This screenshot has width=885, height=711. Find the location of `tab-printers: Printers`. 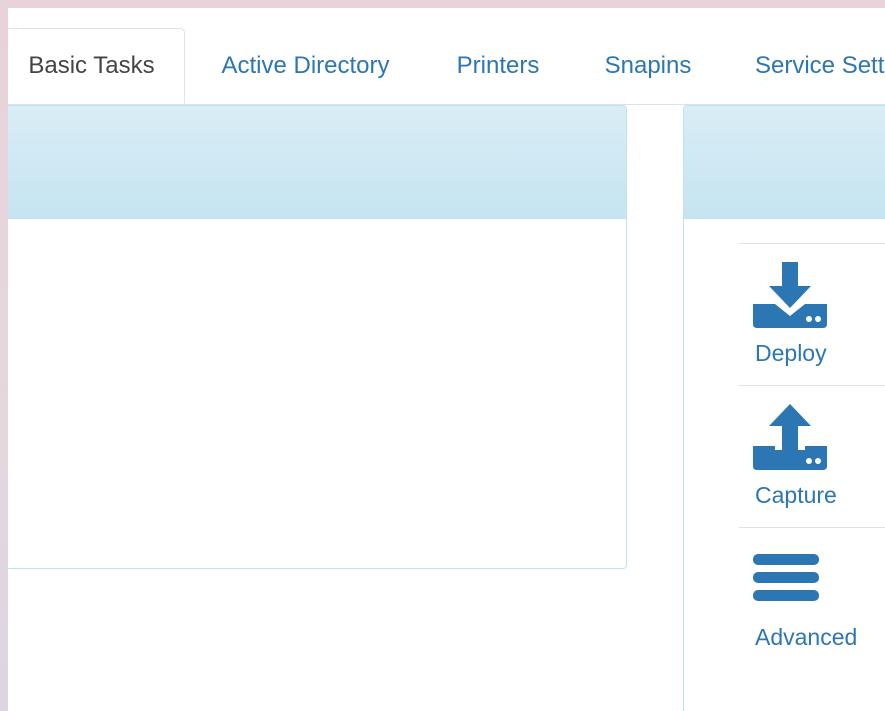

tab-printers: Printers is located at coordinates (498, 66).